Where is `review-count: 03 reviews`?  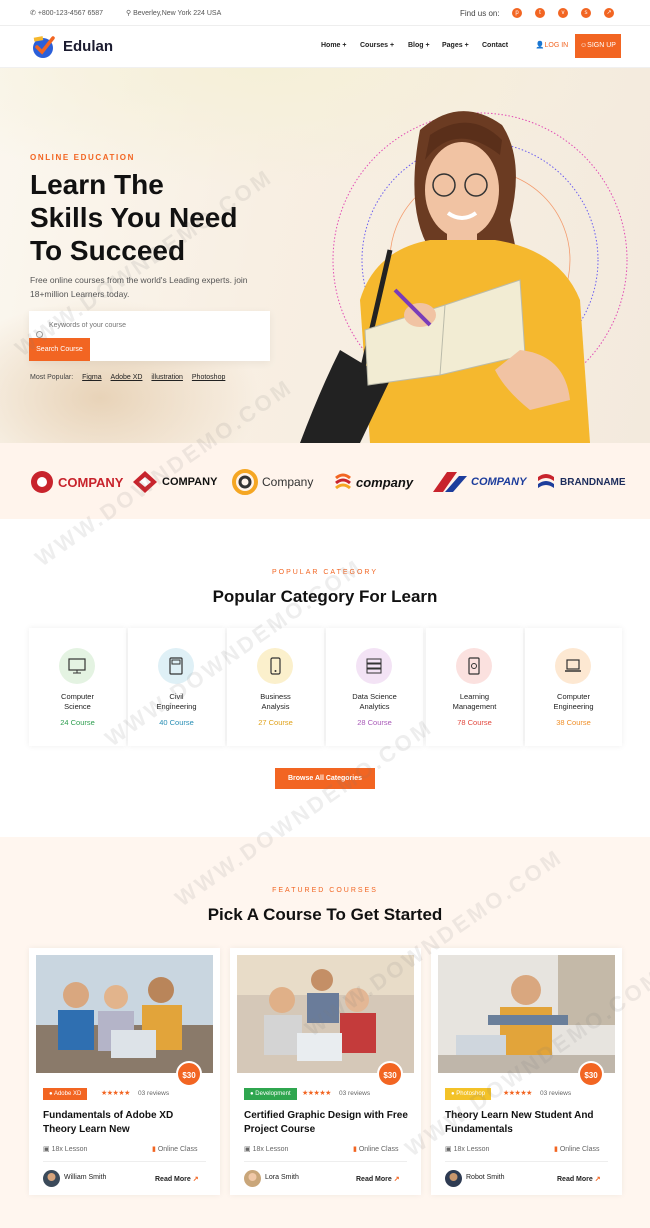 review-count: 03 reviews is located at coordinates (355, 1093).